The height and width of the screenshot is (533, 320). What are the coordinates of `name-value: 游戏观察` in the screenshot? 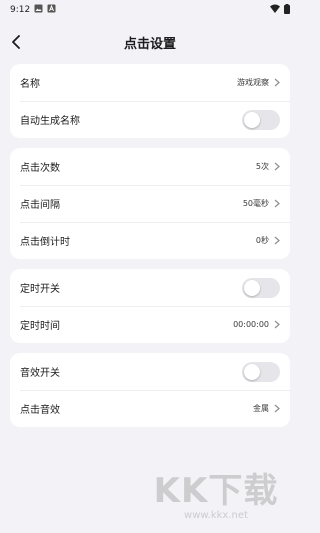 It's located at (253, 82).